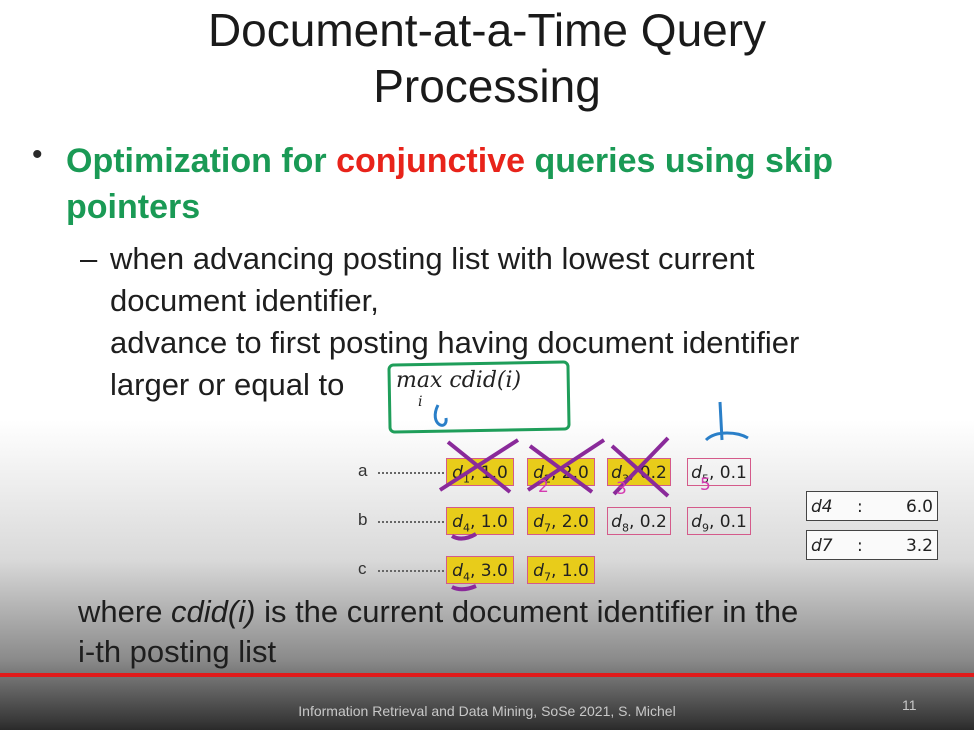 The width and height of the screenshot is (974, 730). Describe the element at coordinates (679, 161) in the screenshot. I see `bullet-part-3: queries using skip` at that location.